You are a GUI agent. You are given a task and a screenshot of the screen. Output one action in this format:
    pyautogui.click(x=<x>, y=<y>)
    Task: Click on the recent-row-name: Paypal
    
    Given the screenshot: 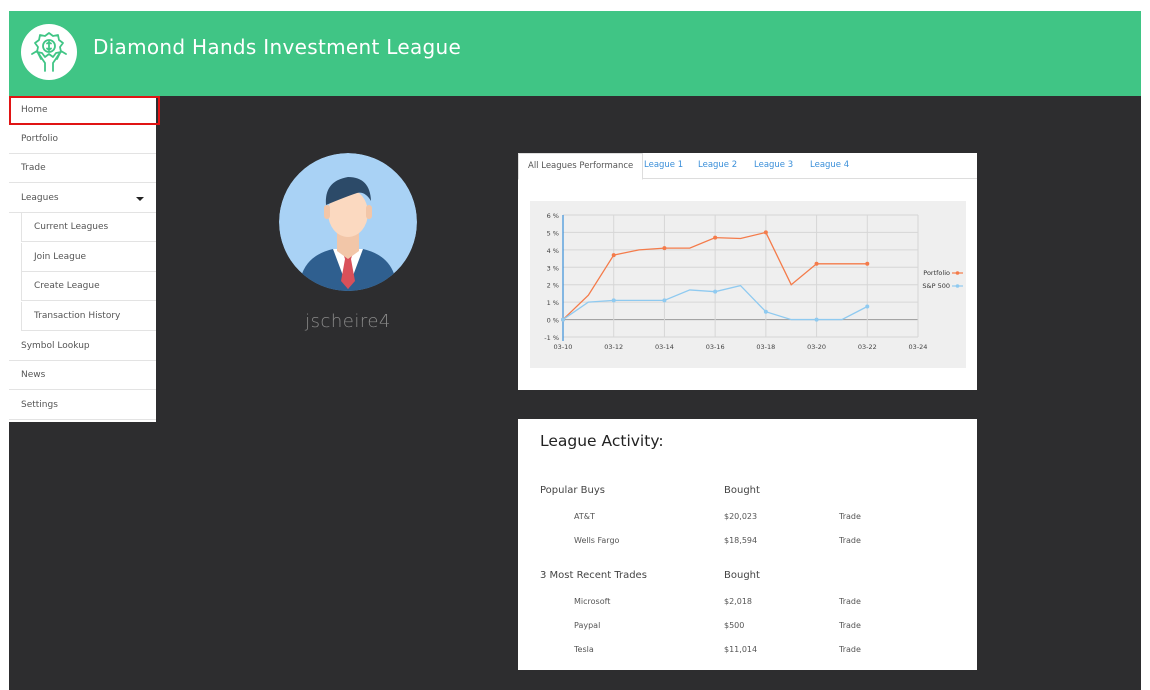 What is the action you would take?
    pyautogui.click(x=587, y=625)
    